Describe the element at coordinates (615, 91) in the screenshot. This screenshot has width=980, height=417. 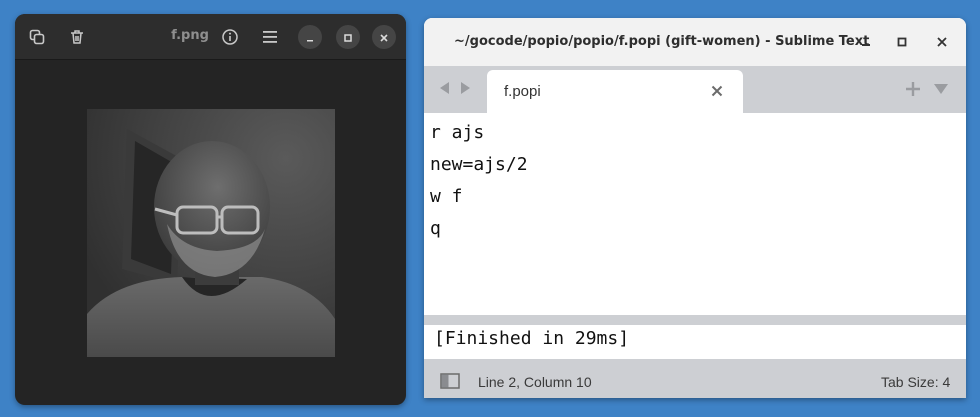
I see `tab-f-popi: f.popi` at that location.